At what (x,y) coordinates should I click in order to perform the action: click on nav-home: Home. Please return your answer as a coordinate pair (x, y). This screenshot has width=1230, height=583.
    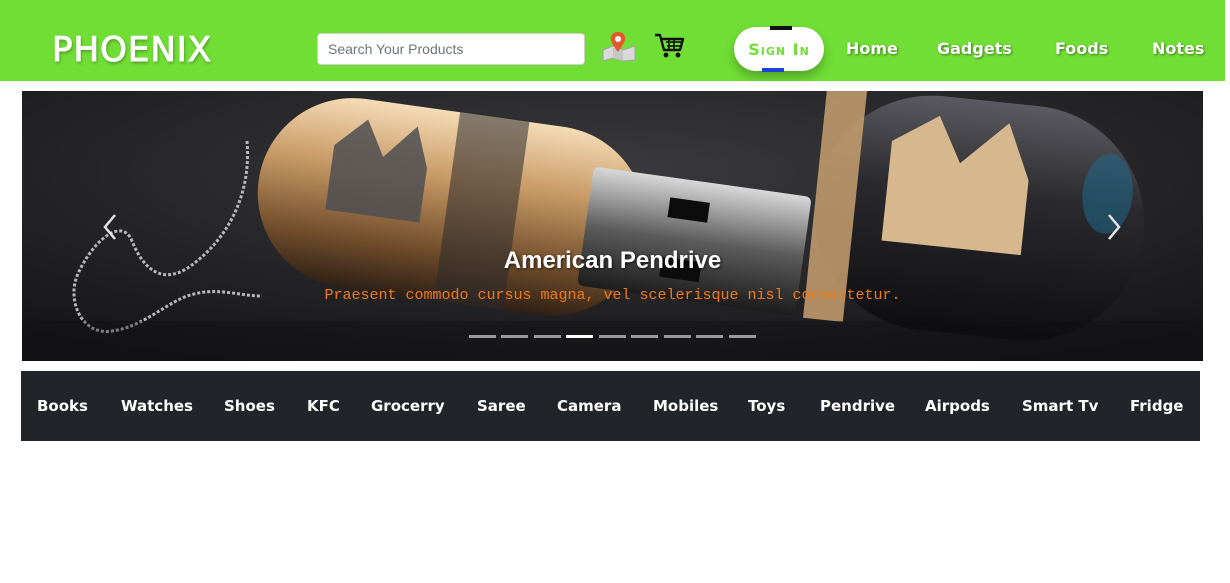
    Looking at the image, I should click on (872, 49).